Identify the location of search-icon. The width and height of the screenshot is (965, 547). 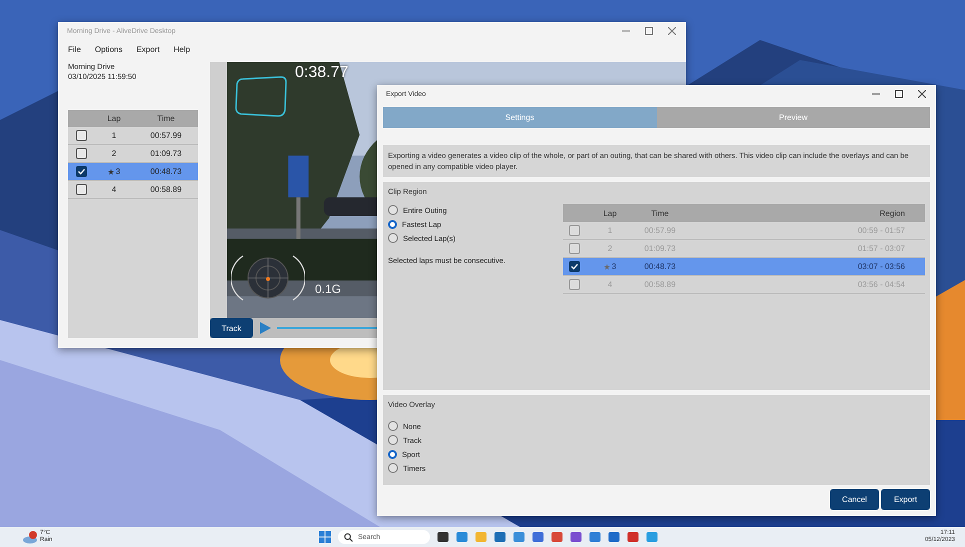
(348, 537).